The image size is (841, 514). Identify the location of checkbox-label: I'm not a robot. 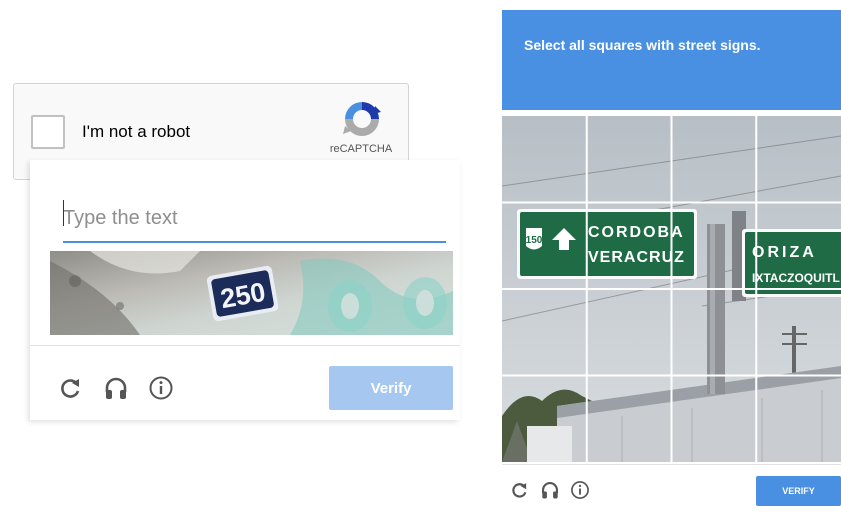
(136, 131).